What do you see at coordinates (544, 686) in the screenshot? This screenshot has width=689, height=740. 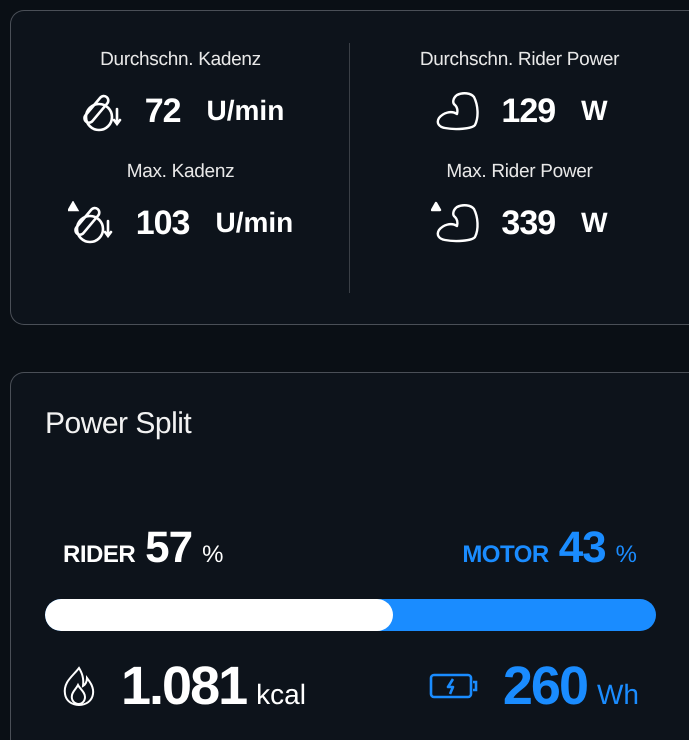 I see `battery-value: 260` at bounding box center [544, 686].